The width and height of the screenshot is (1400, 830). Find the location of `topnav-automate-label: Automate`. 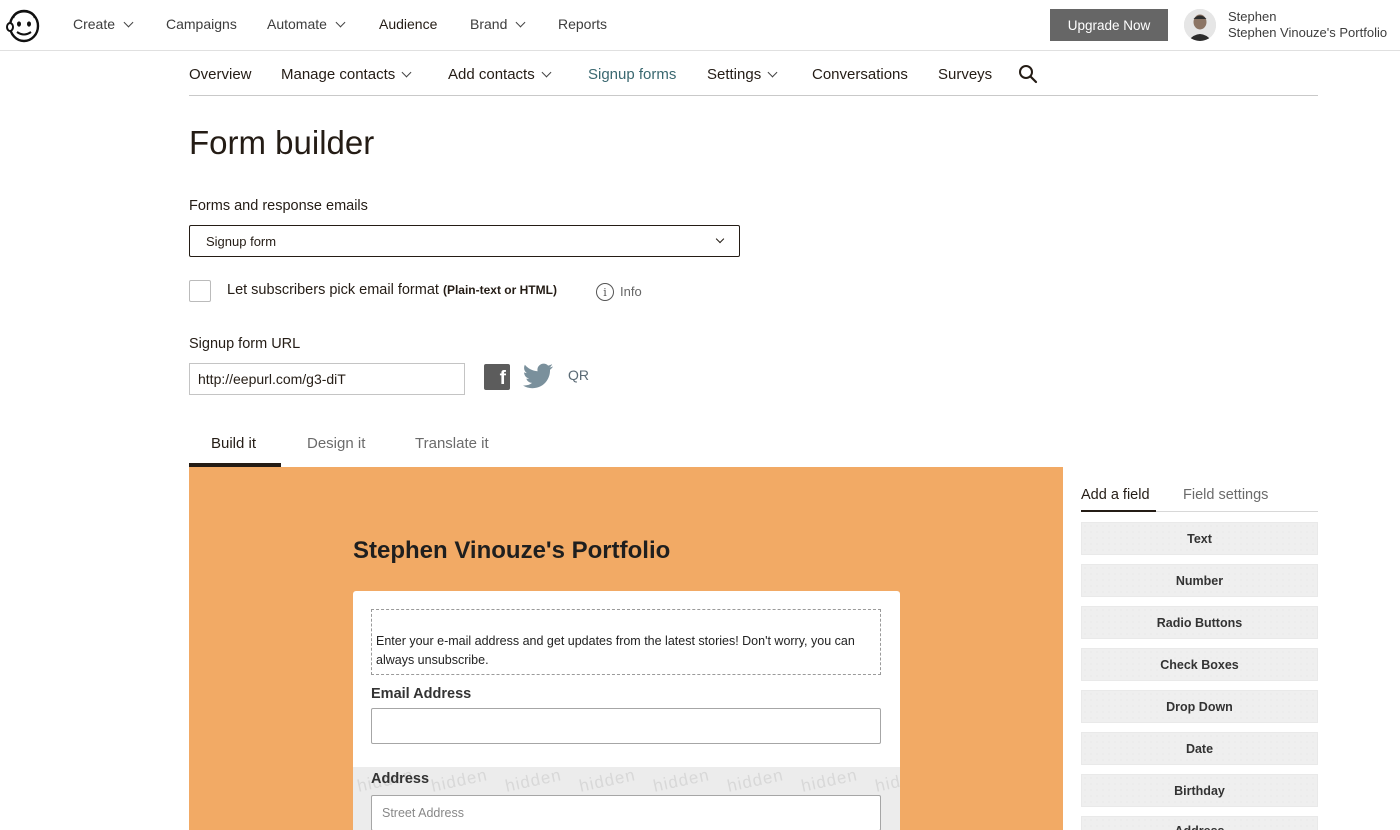

topnav-automate-label: Automate is located at coordinates (297, 24).